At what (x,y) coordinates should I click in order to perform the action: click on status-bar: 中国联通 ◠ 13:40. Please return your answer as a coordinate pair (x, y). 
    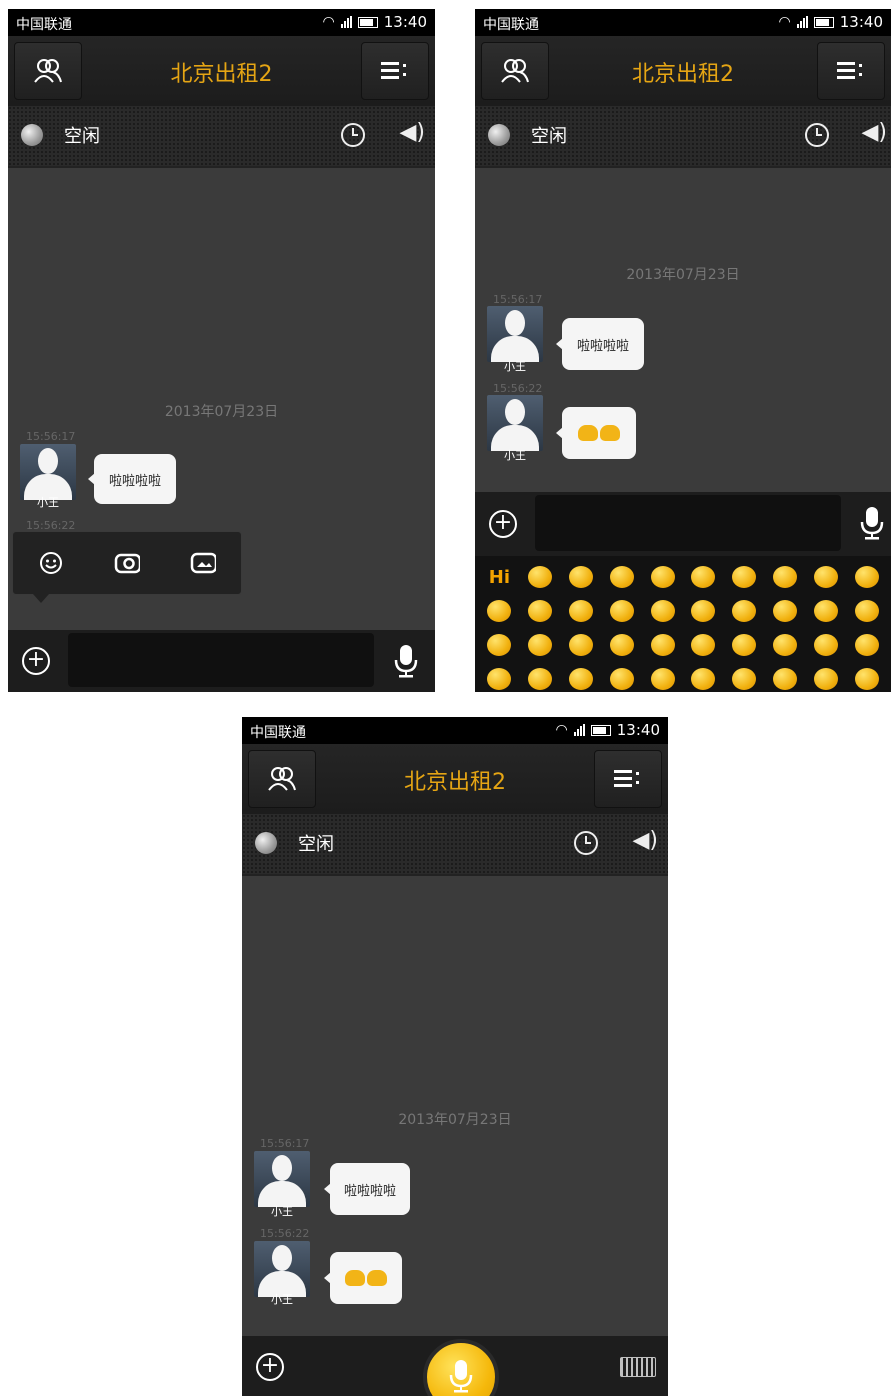
    Looking at the image, I should click on (683, 22).